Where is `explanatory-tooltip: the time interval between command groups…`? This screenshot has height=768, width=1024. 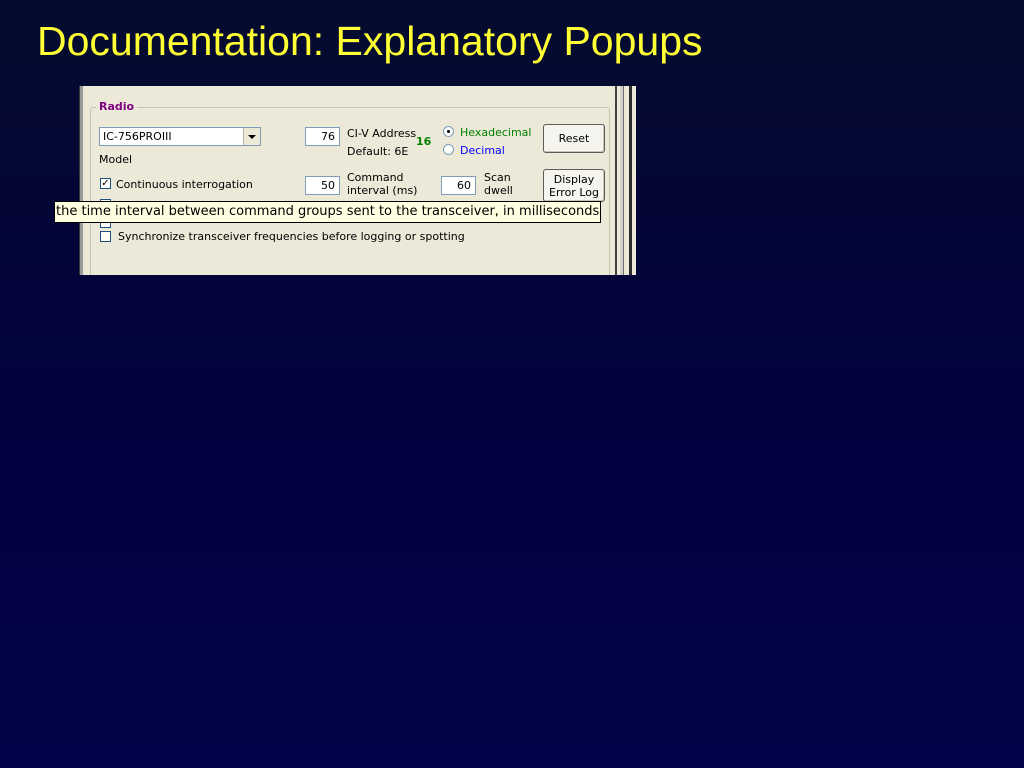
explanatory-tooltip: the time interval between command groups… is located at coordinates (328, 212).